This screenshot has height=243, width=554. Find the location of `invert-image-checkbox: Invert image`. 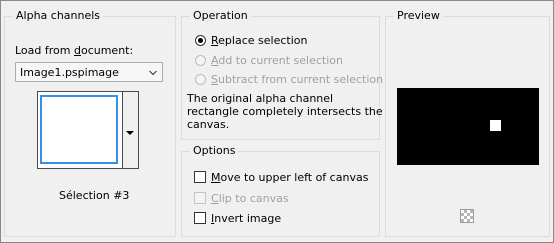

invert-image-checkbox: Invert image is located at coordinates (237, 218).